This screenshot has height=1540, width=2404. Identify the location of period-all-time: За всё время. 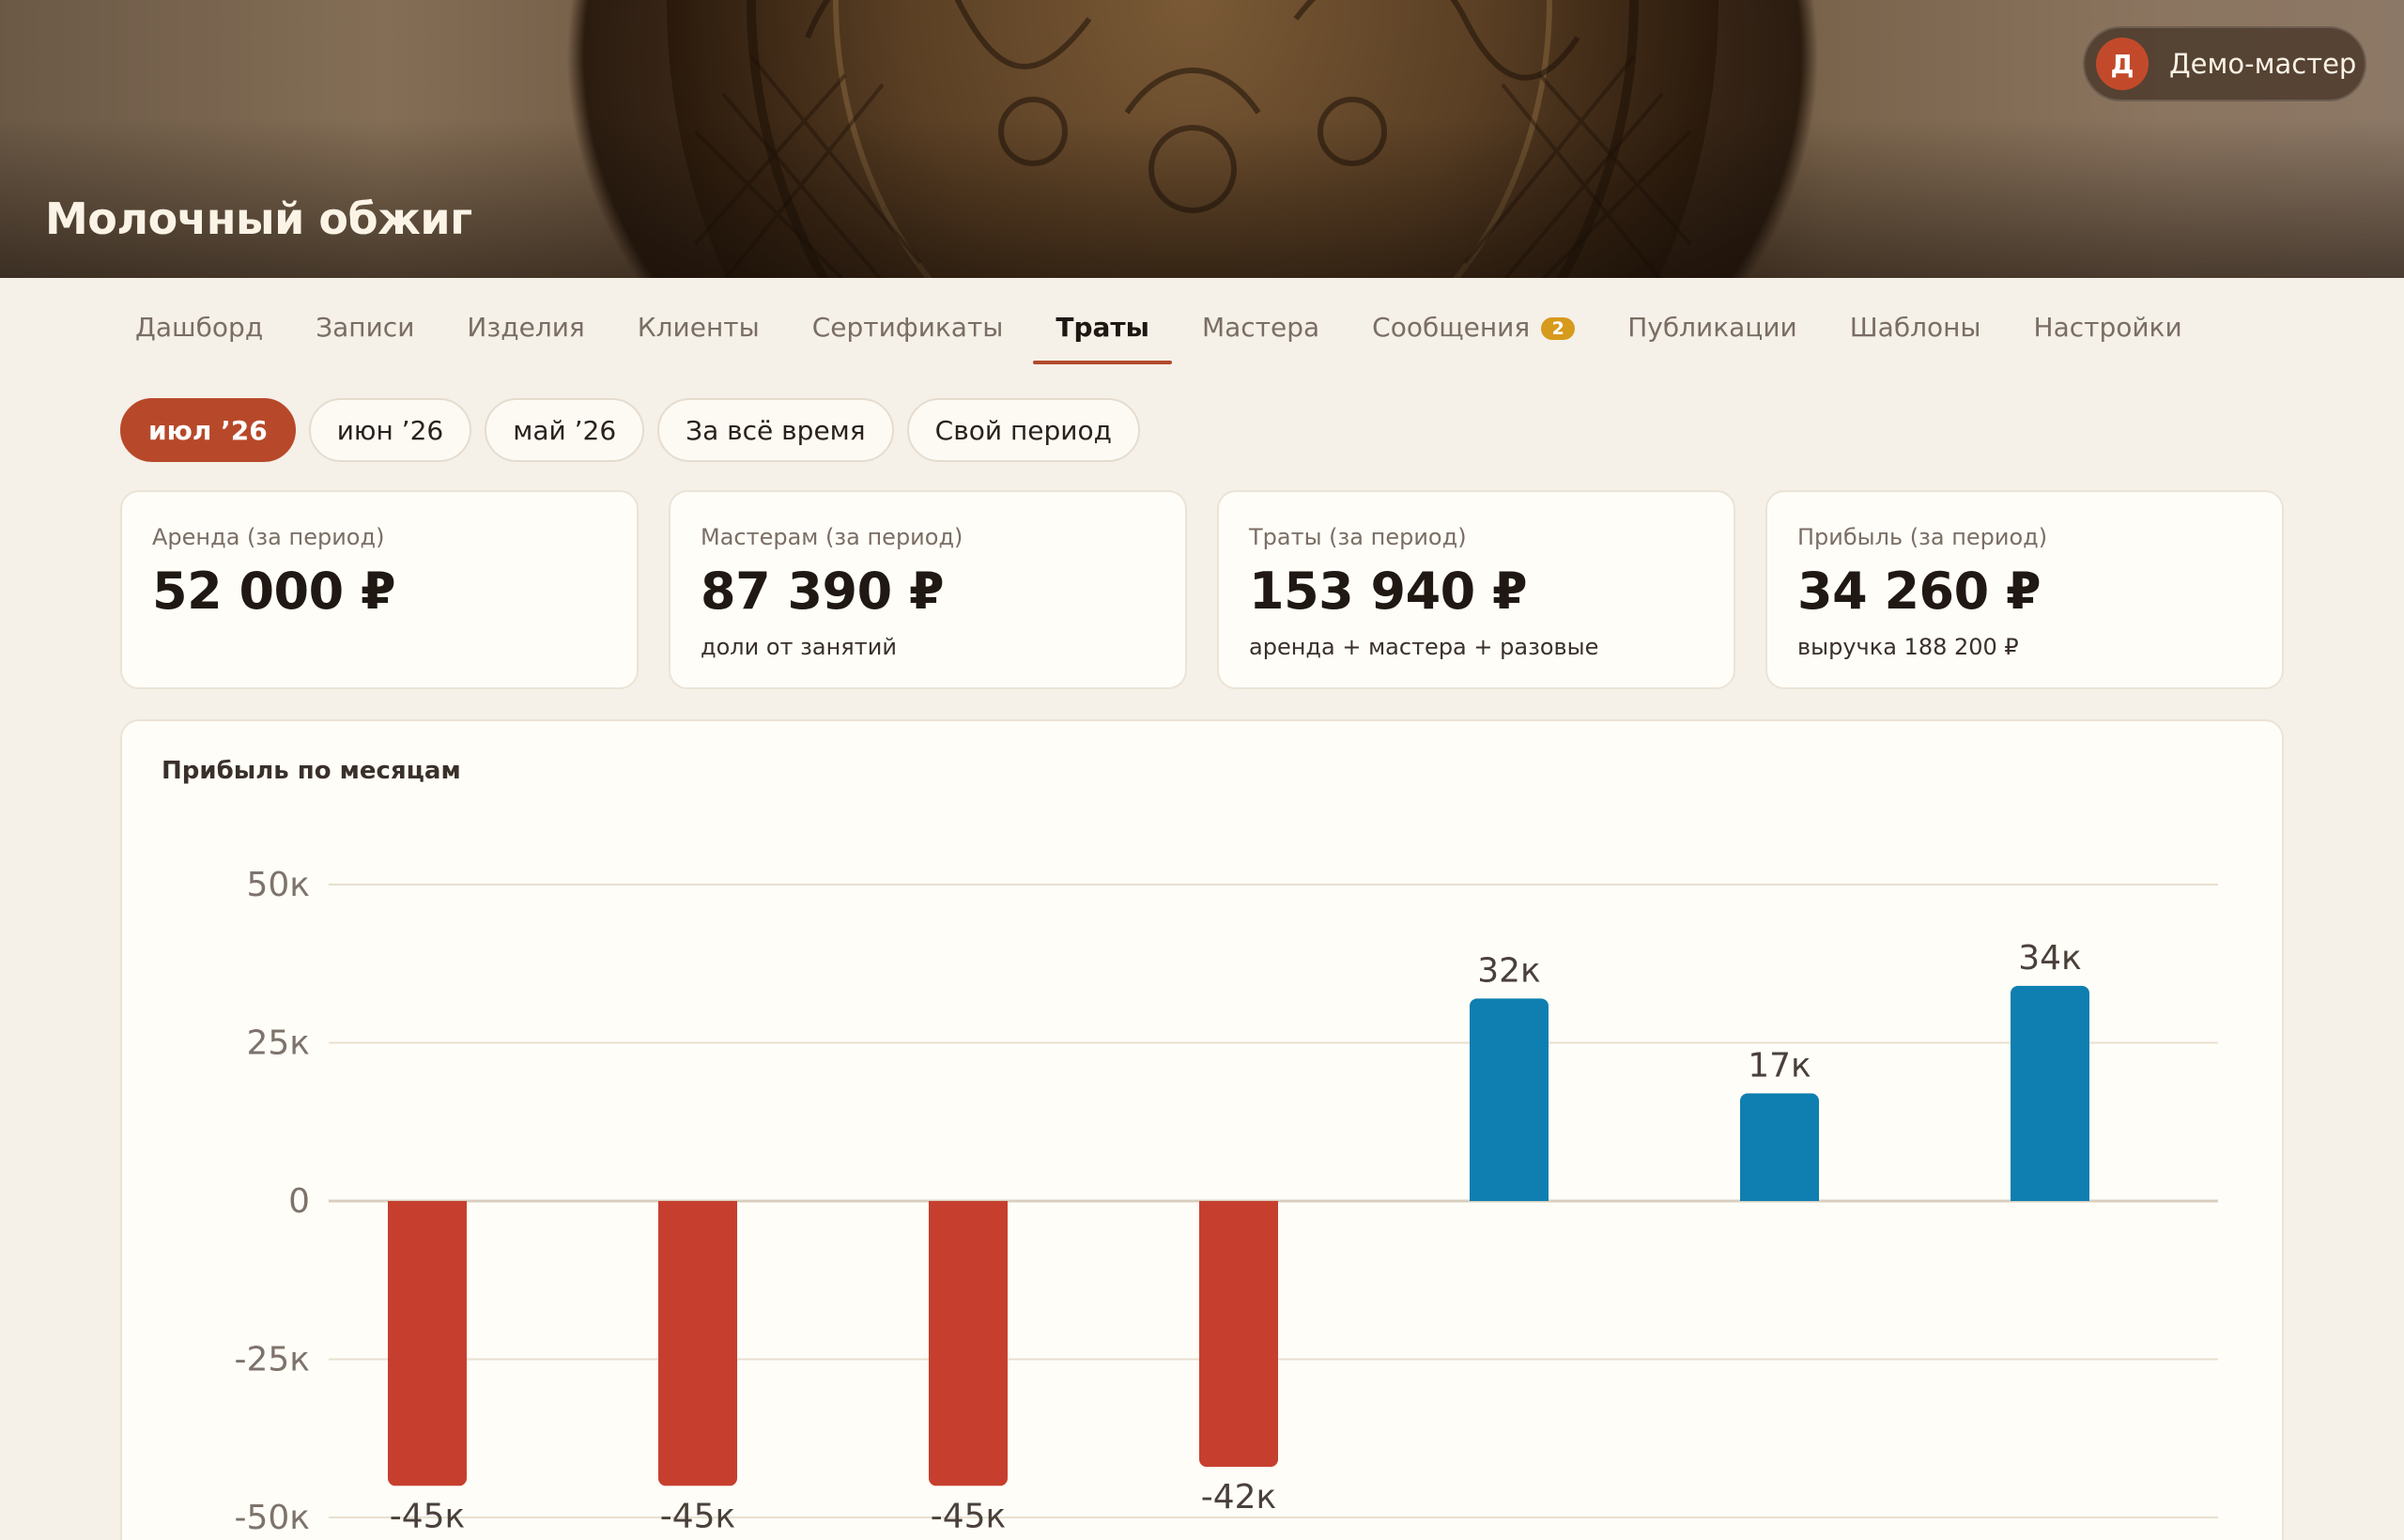
(775, 430).